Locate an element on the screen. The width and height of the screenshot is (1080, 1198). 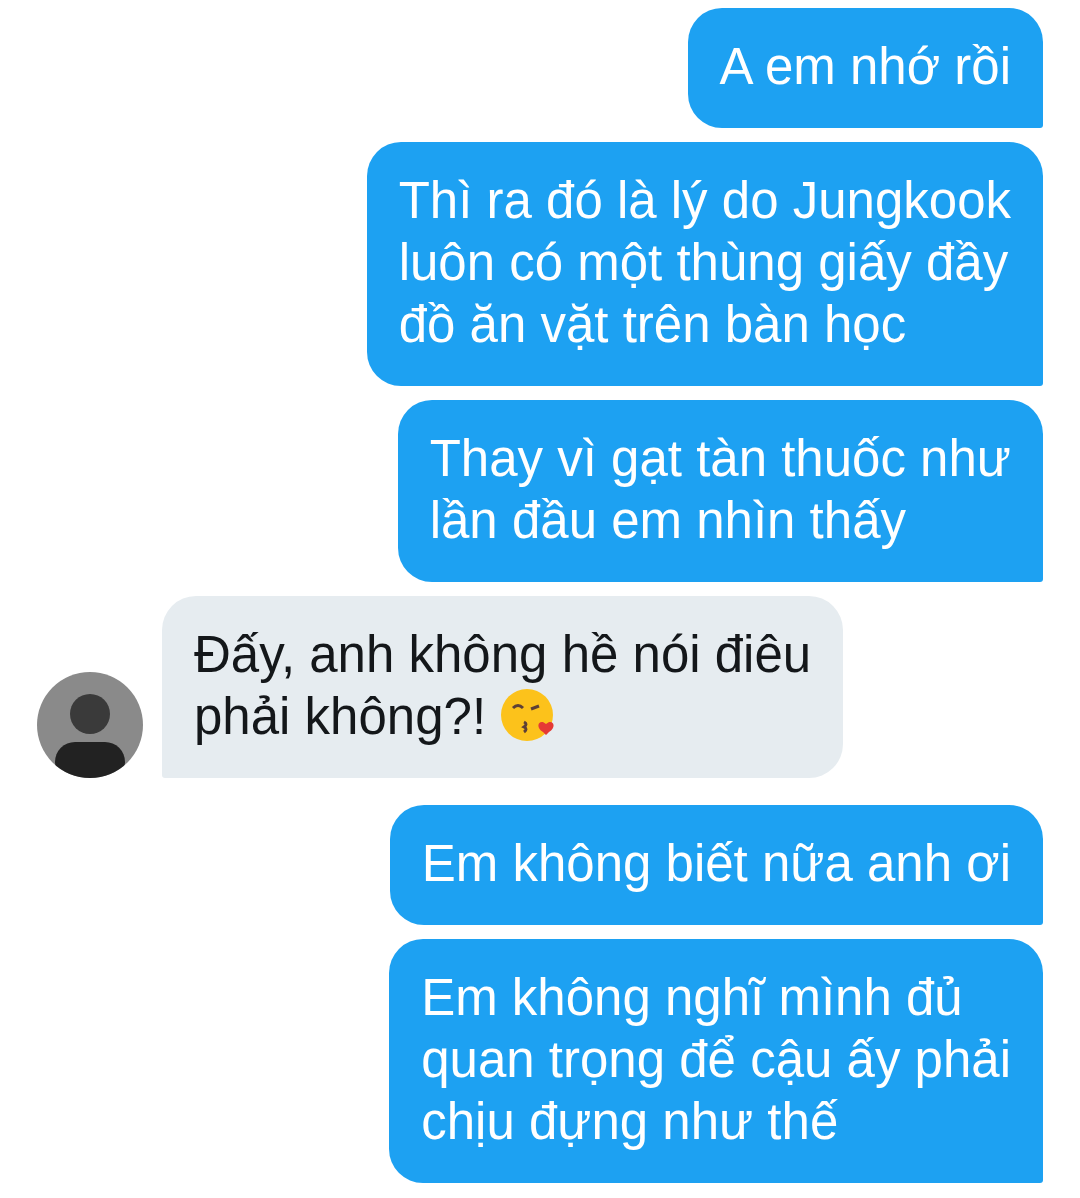
message-bubble: Đấy, anh không hề nói điêu phải không?! is located at coordinates (503, 687).